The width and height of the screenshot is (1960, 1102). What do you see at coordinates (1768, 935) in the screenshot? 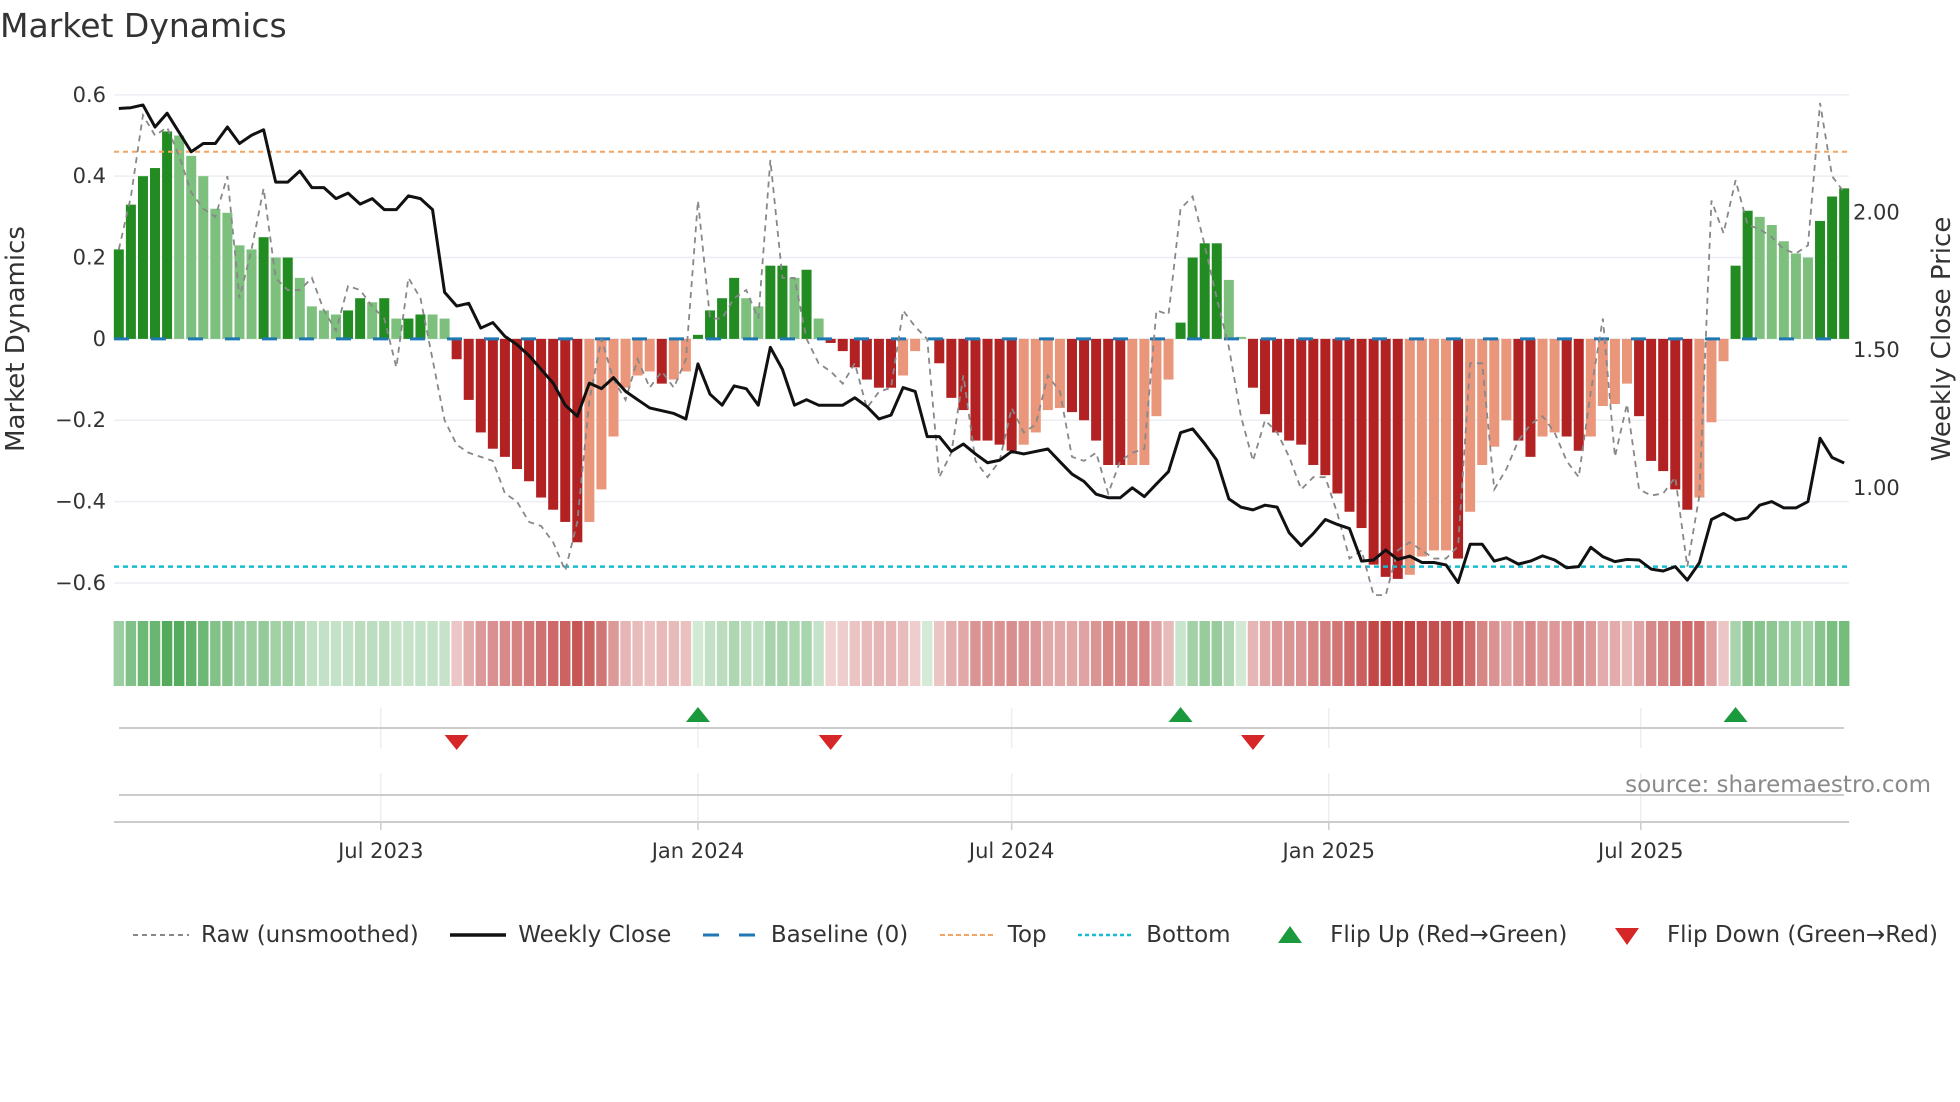
I see `legend-item-flip-down: Flip Down (Green→Red)` at bounding box center [1768, 935].